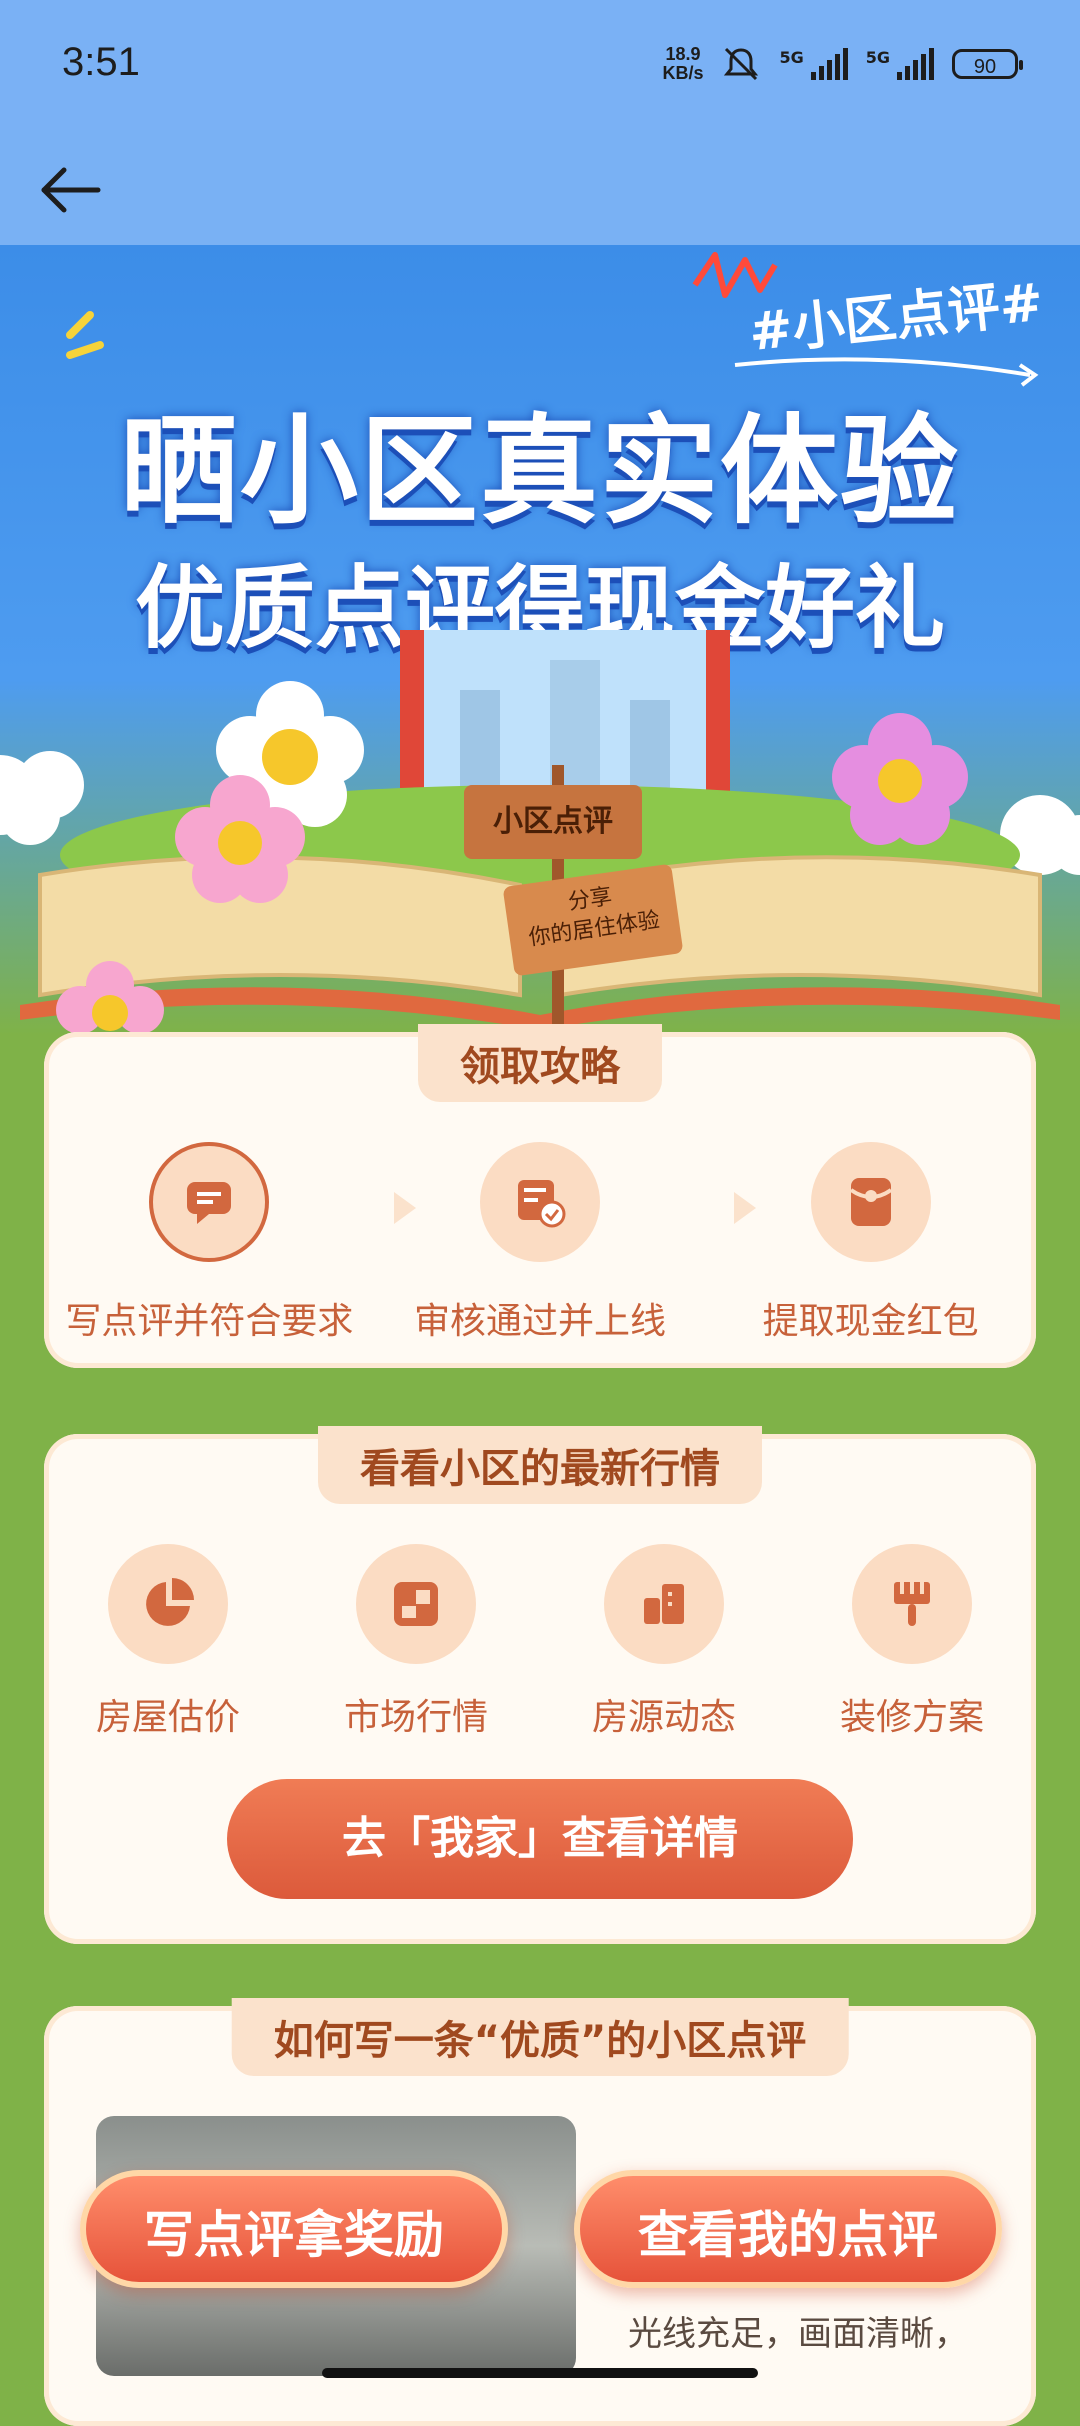 Image resolution: width=1080 pixels, height=2426 pixels. Describe the element at coordinates (912, 1604) in the screenshot. I see `paint-brush-icon` at that location.